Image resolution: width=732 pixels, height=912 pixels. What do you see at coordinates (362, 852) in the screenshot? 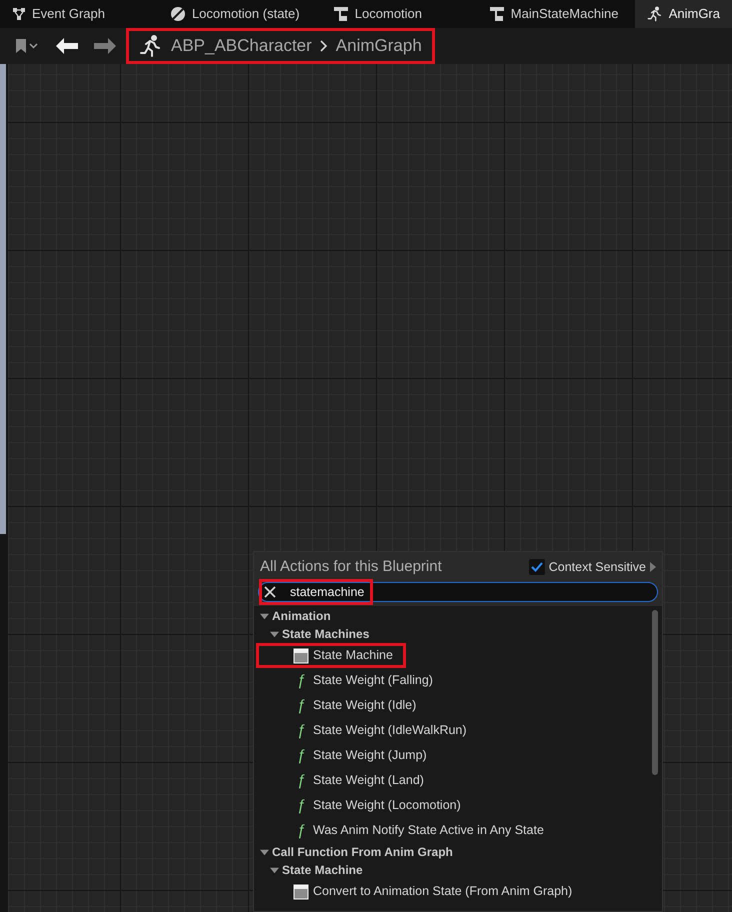
I see `category-label: Call Function From Anim Graph` at bounding box center [362, 852].